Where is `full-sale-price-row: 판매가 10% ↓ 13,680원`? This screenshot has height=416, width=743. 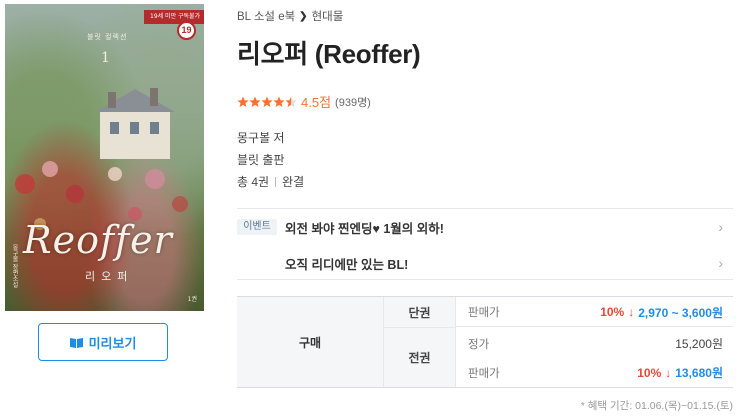
full-sale-price-row: 판매가 10% ↓ 13,680원 is located at coordinates (594, 372).